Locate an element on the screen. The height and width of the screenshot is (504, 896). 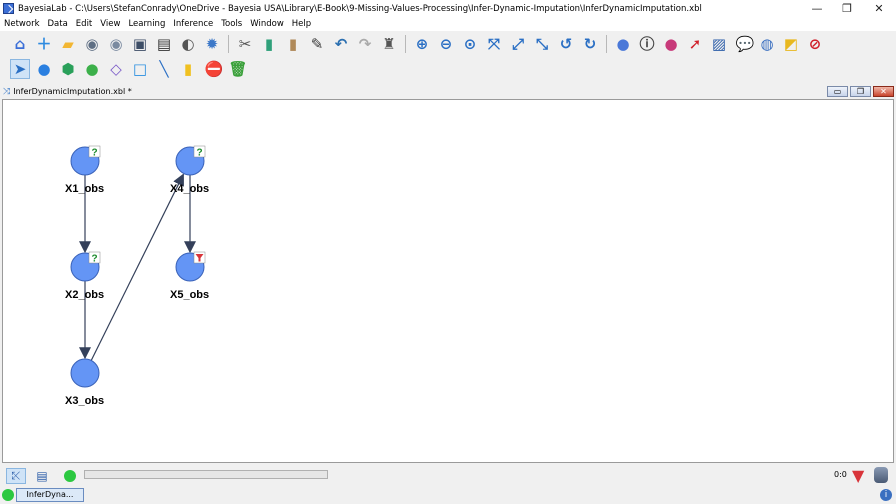
fit-window-button: ⤧ is located at coordinates (494, 44).